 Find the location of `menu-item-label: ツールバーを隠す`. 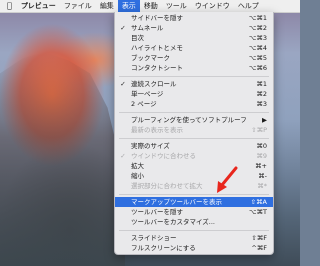

menu-item-label: ツールバーを隠す is located at coordinates (157, 212).